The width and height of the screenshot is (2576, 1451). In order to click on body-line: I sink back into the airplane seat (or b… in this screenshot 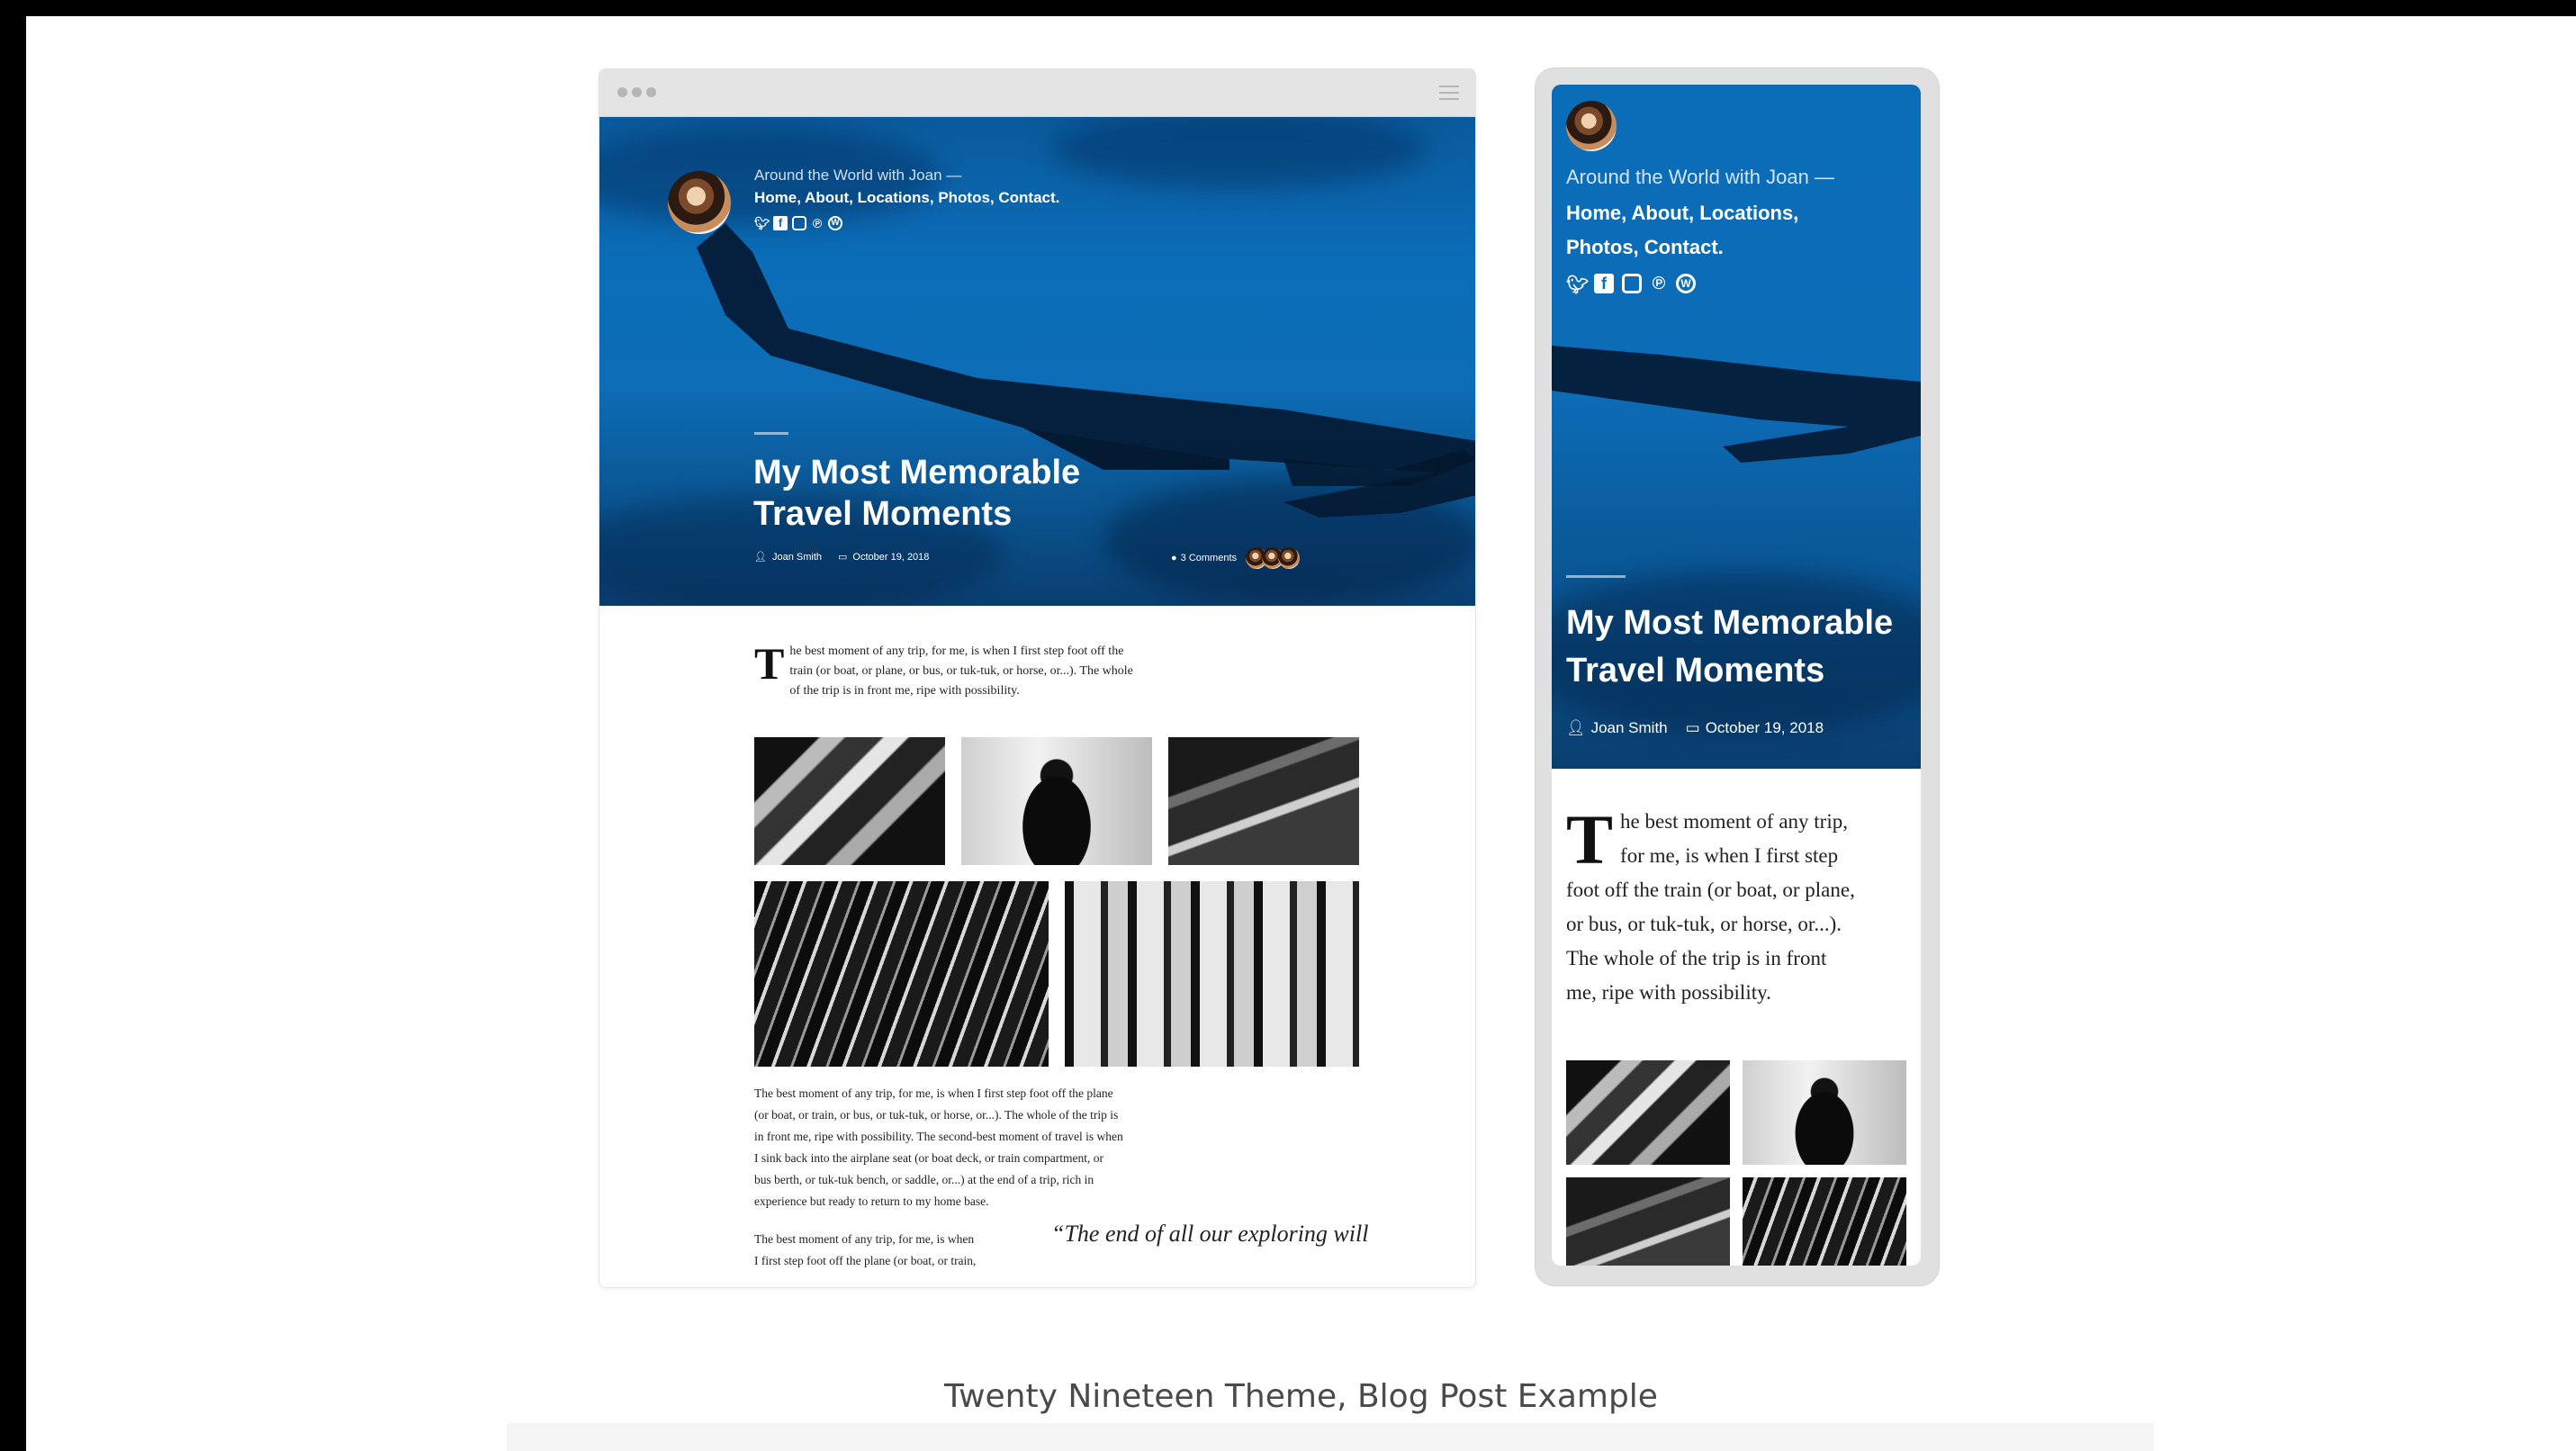, I will do `click(928, 1158)`.